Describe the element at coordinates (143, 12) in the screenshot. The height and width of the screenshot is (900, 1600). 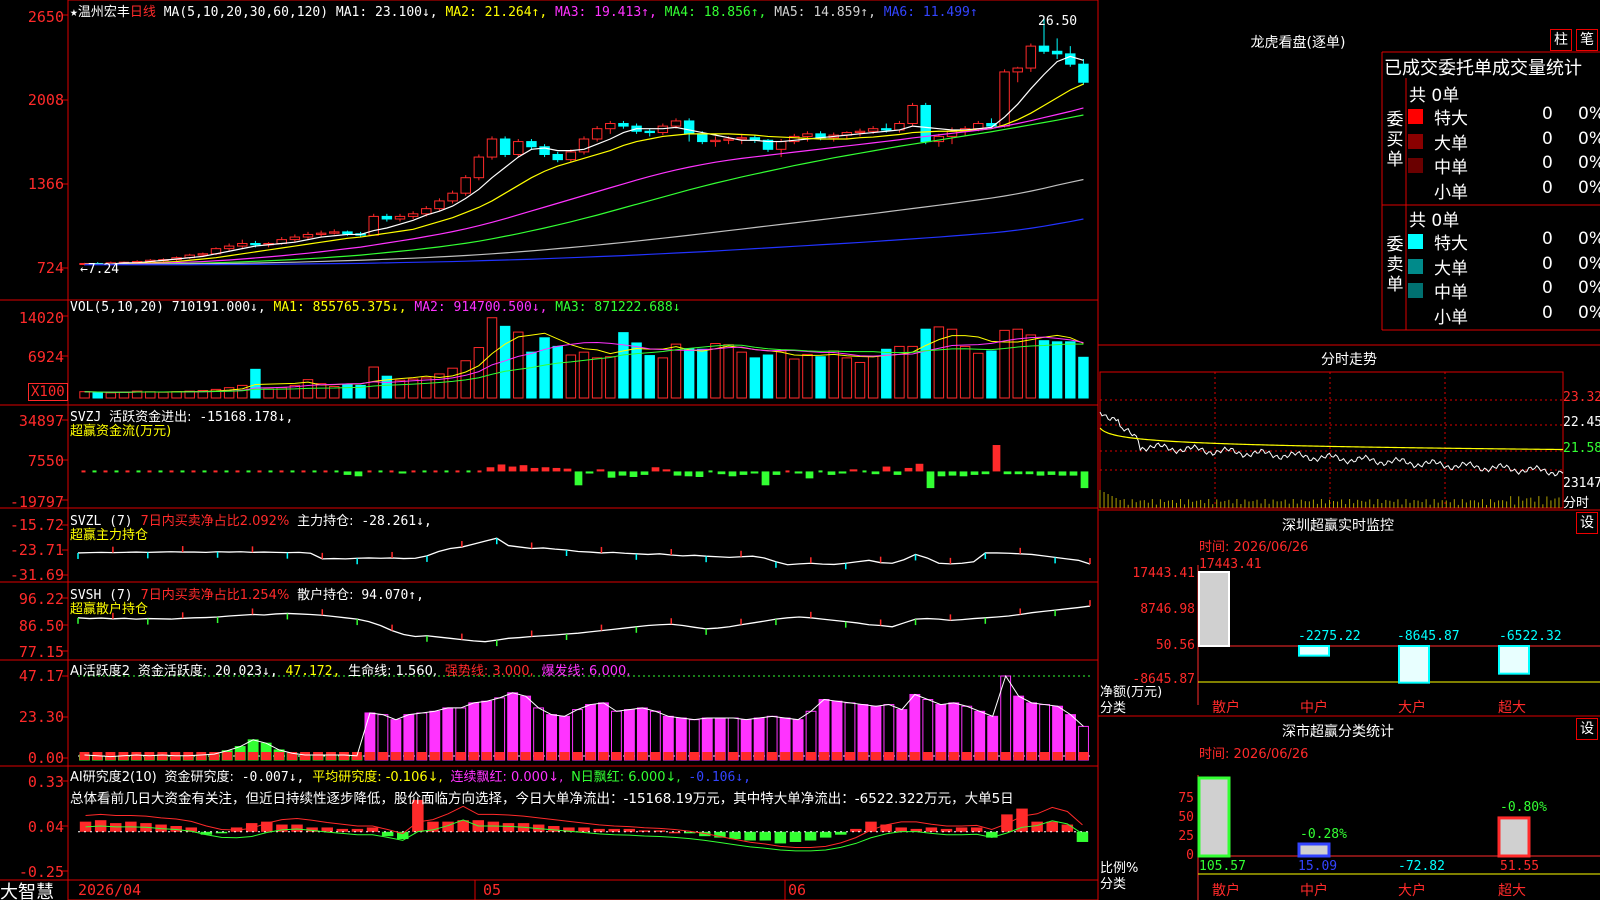
I see `period-label: 日线` at that location.